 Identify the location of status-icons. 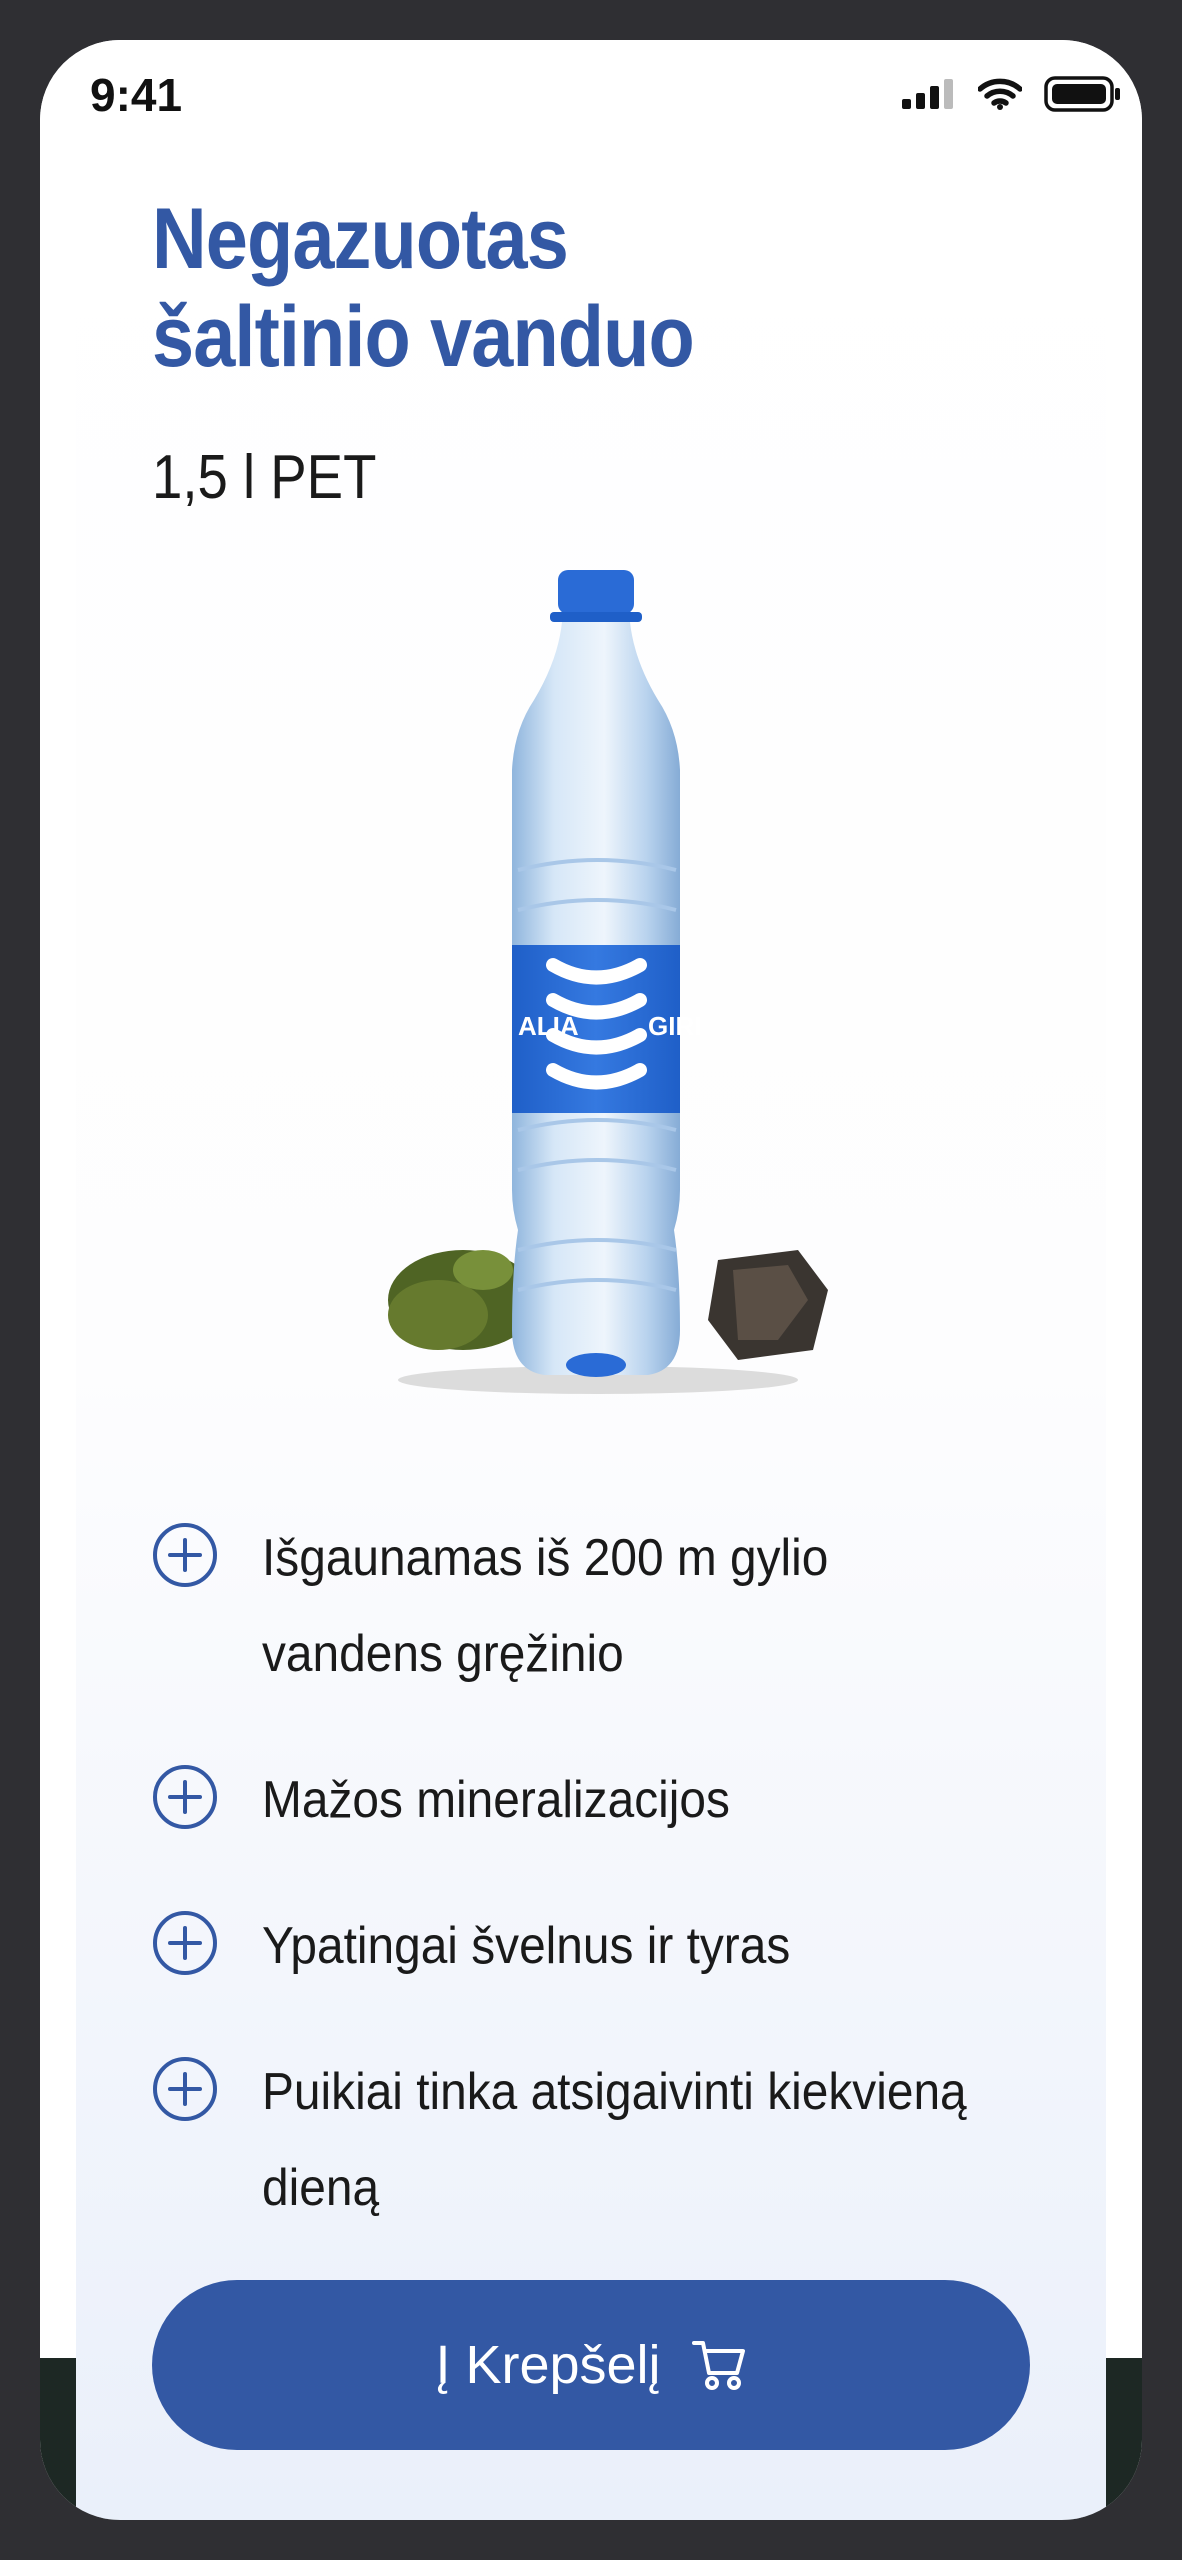
(1012, 94).